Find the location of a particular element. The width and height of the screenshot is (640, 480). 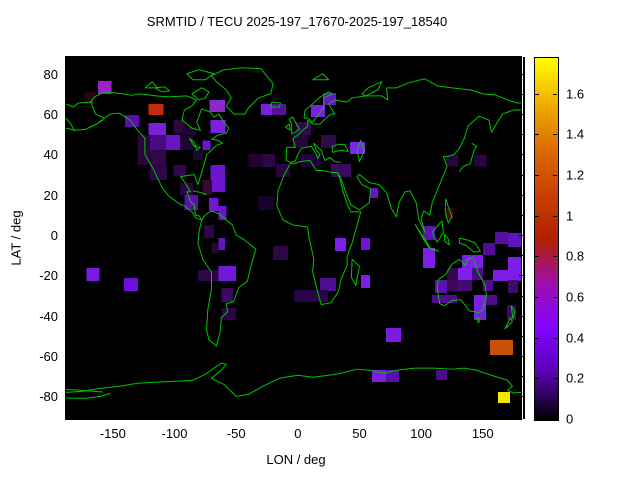

y-tick-label: 0 is located at coordinates (54, 236).